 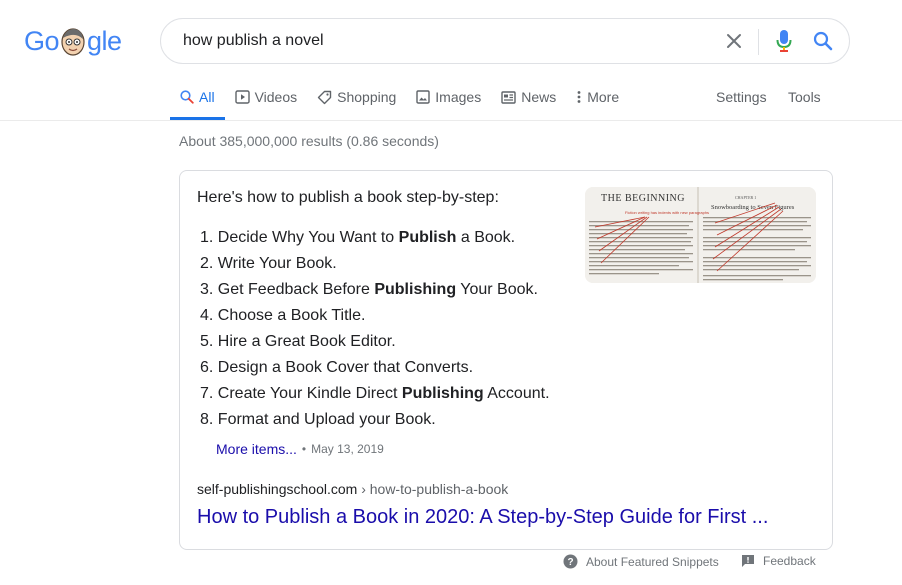 What do you see at coordinates (207, 263) in the screenshot?
I see `list-item-number: 2.` at bounding box center [207, 263].